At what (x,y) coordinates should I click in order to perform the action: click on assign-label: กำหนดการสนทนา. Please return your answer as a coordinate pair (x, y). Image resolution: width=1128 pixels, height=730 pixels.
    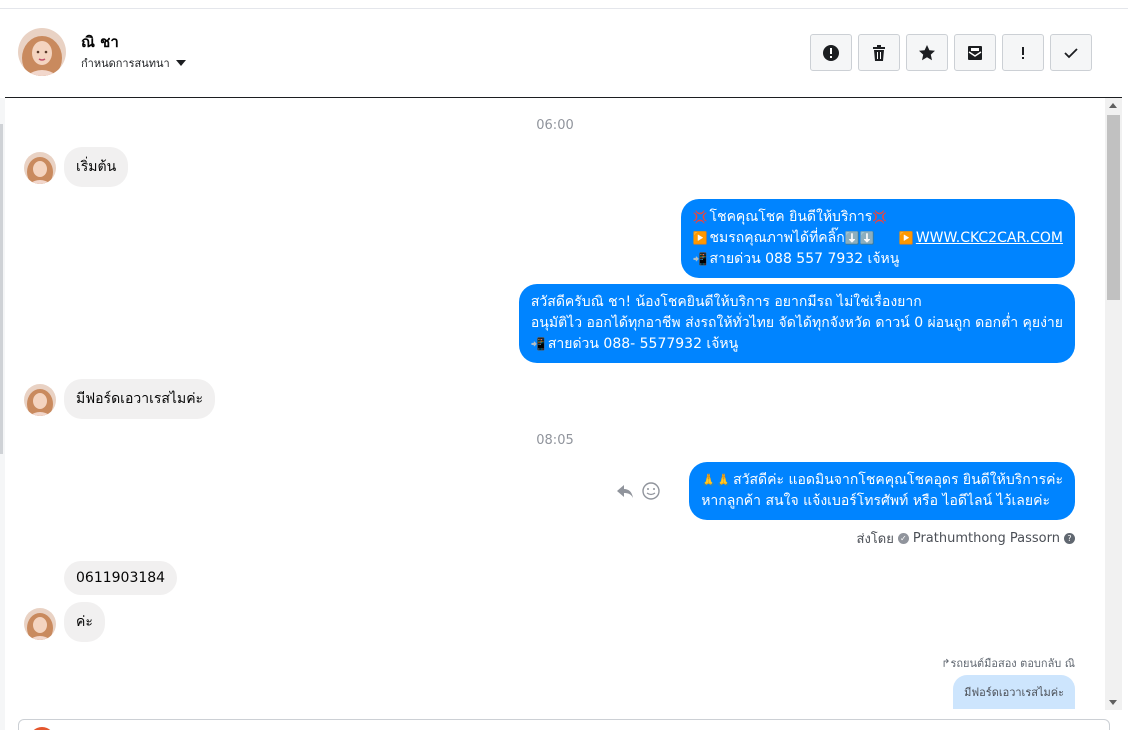
    Looking at the image, I should click on (125, 63).